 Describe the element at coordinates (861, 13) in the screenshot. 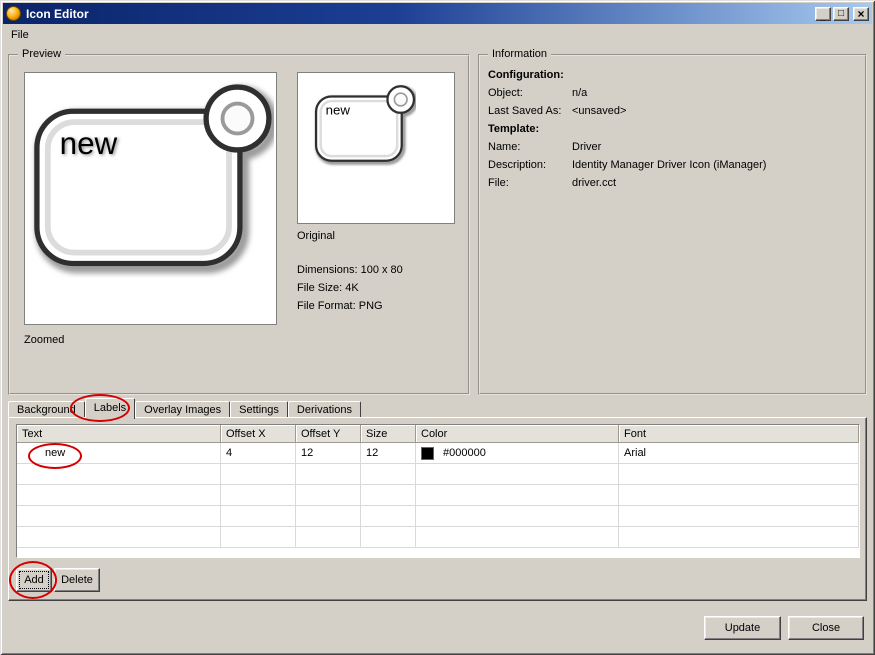

I see `close-window-button: ×` at that location.